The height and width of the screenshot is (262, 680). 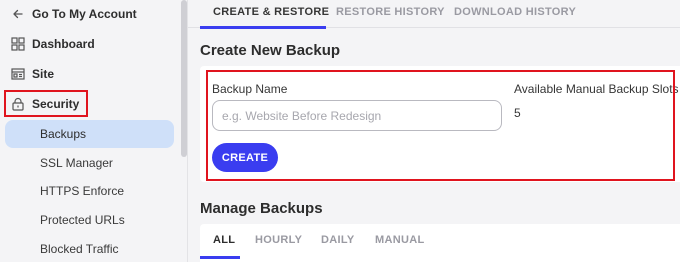 I want to click on active-tab-indicator, so click(x=263, y=27).